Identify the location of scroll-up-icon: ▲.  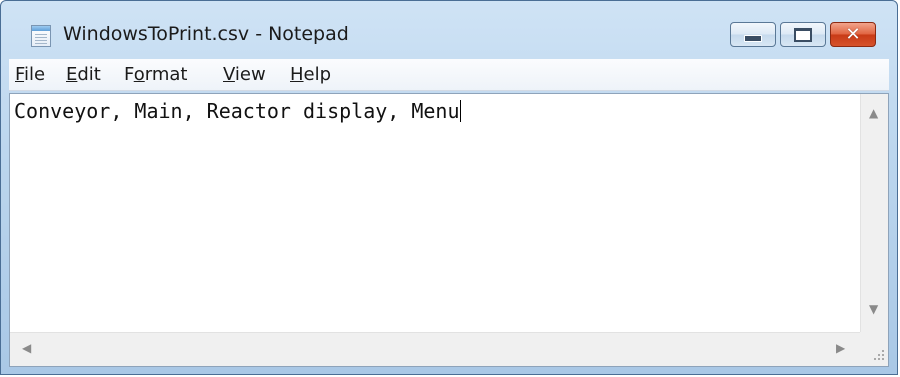
(873, 113).